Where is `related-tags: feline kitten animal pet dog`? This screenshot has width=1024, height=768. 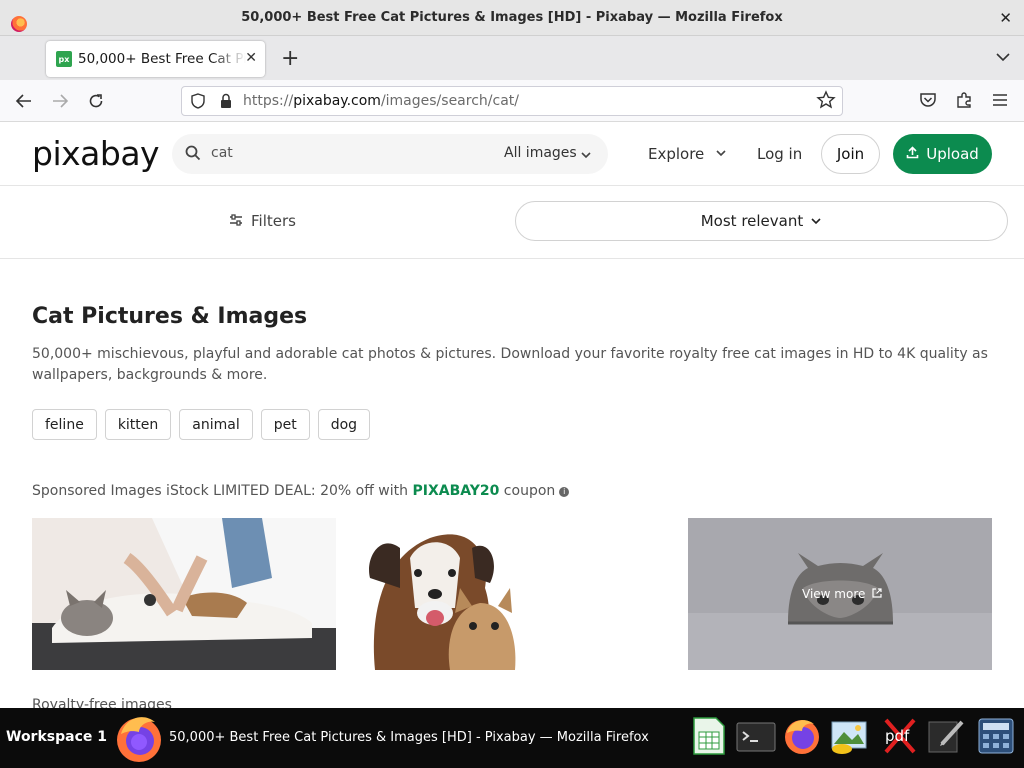 related-tags: feline kitten animal pet dog is located at coordinates (201, 424).